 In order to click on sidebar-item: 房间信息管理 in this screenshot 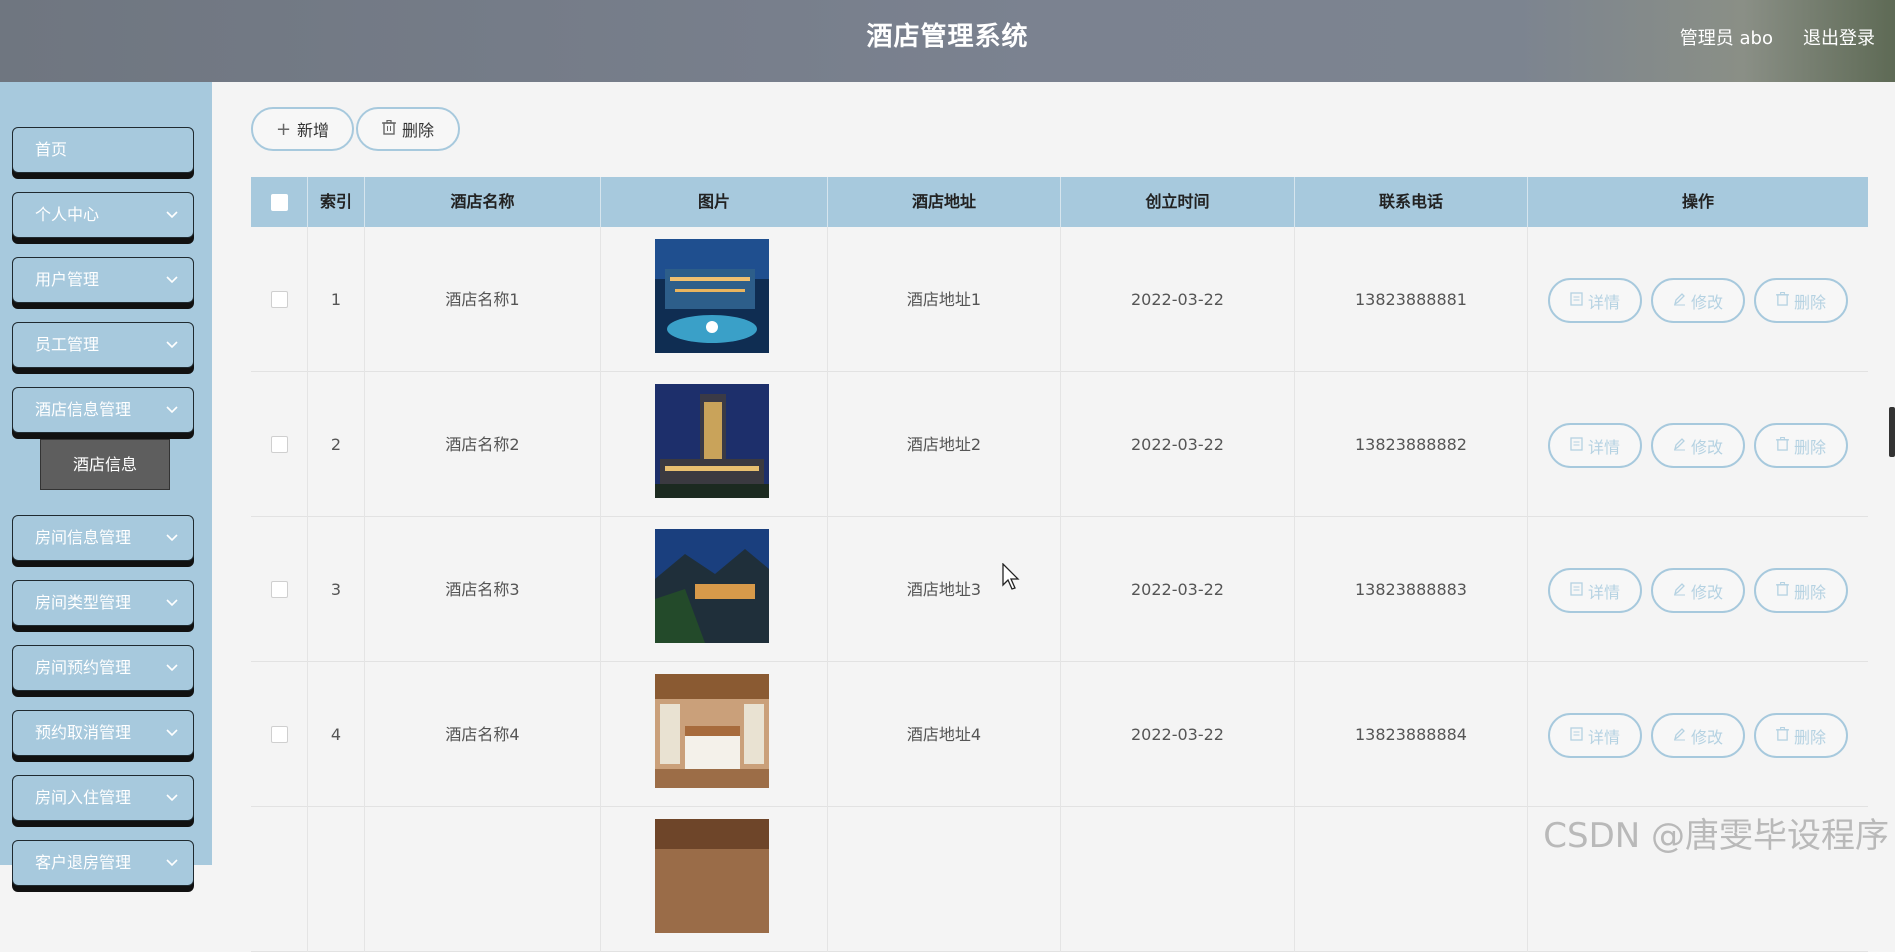, I will do `click(103, 538)`.